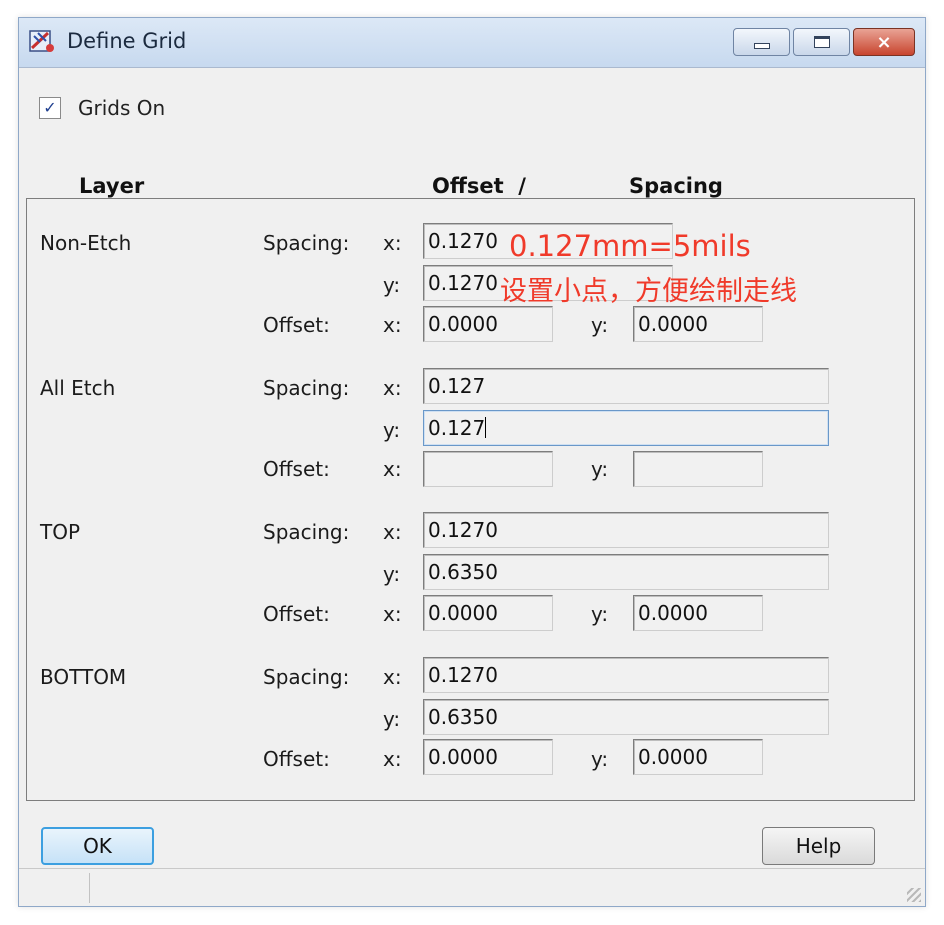 This screenshot has height=925, width=944. I want to click on non-etch-offset-x-field: 0.0000, so click(488, 324).